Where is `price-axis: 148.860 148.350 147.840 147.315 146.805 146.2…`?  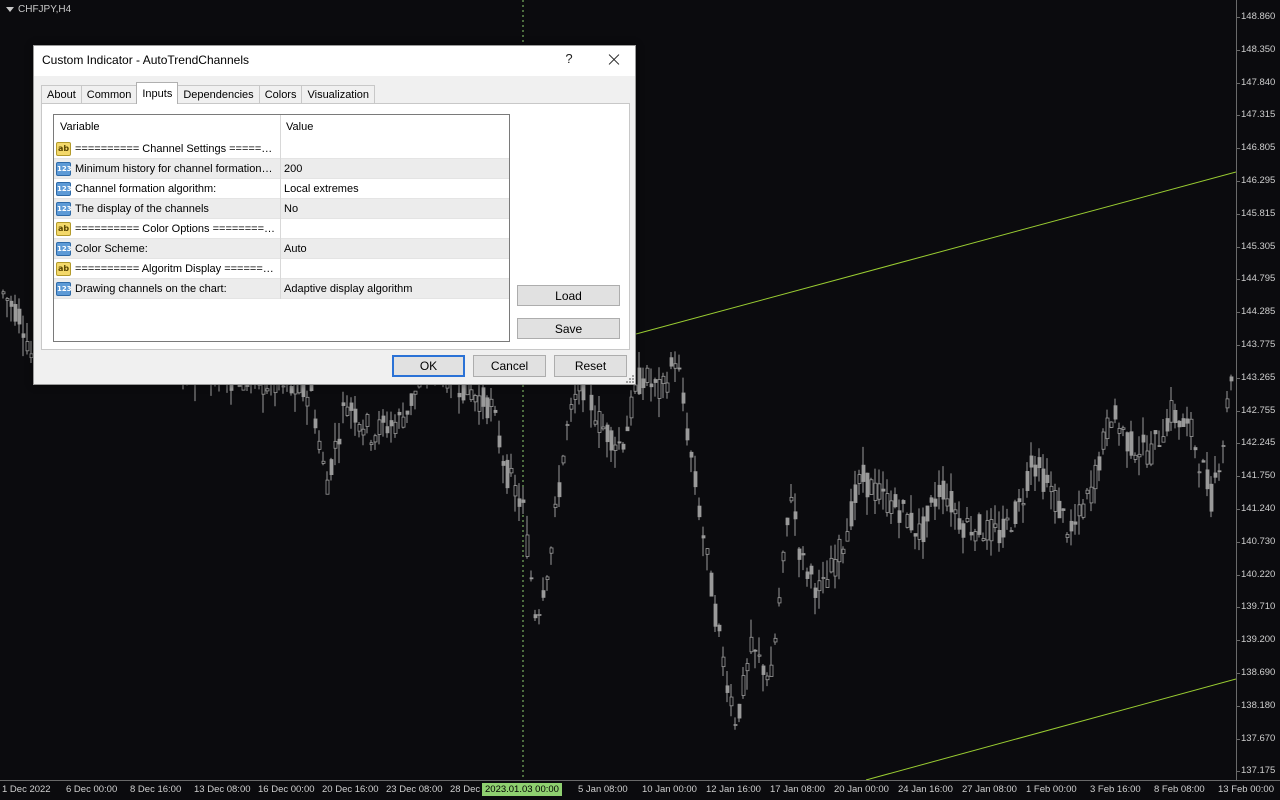
price-axis: 148.860 148.350 147.840 147.315 146.805 146.2… is located at coordinates (1258, 390).